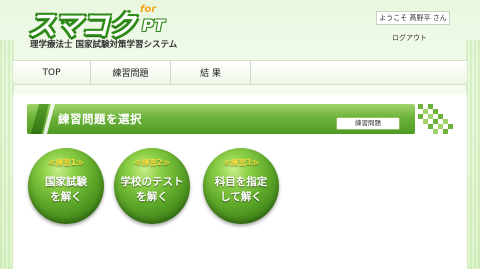 The width and height of the screenshot is (480, 269). What do you see at coordinates (413, 18) in the screenshot?
I see `welcome-message: ようこそ 髙野平 さん` at bounding box center [413, 18].